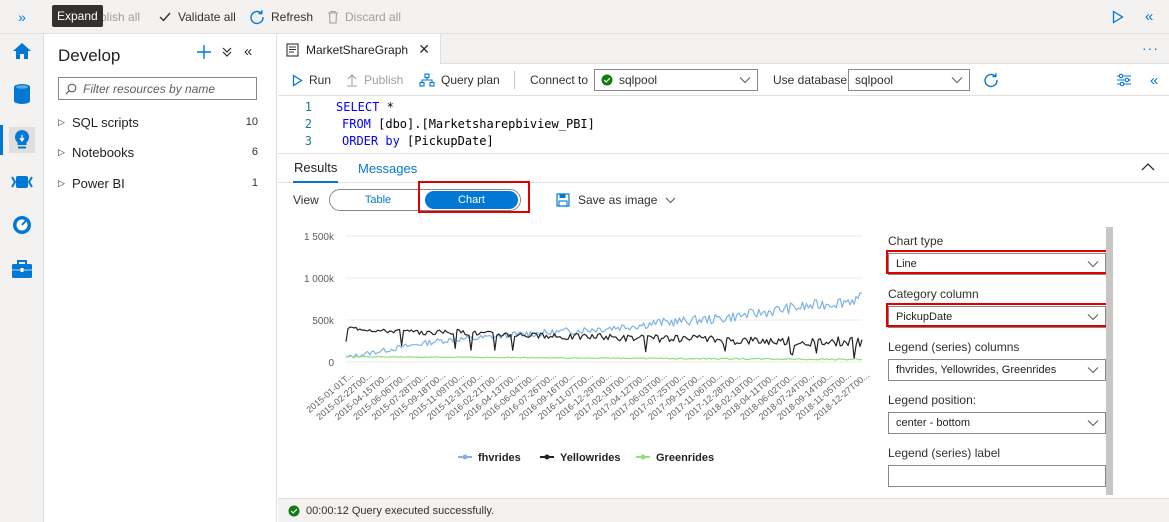 The height and width of the screenshot is (522, 1169). I want to click on lightbulb-icon, so click(22, 139).